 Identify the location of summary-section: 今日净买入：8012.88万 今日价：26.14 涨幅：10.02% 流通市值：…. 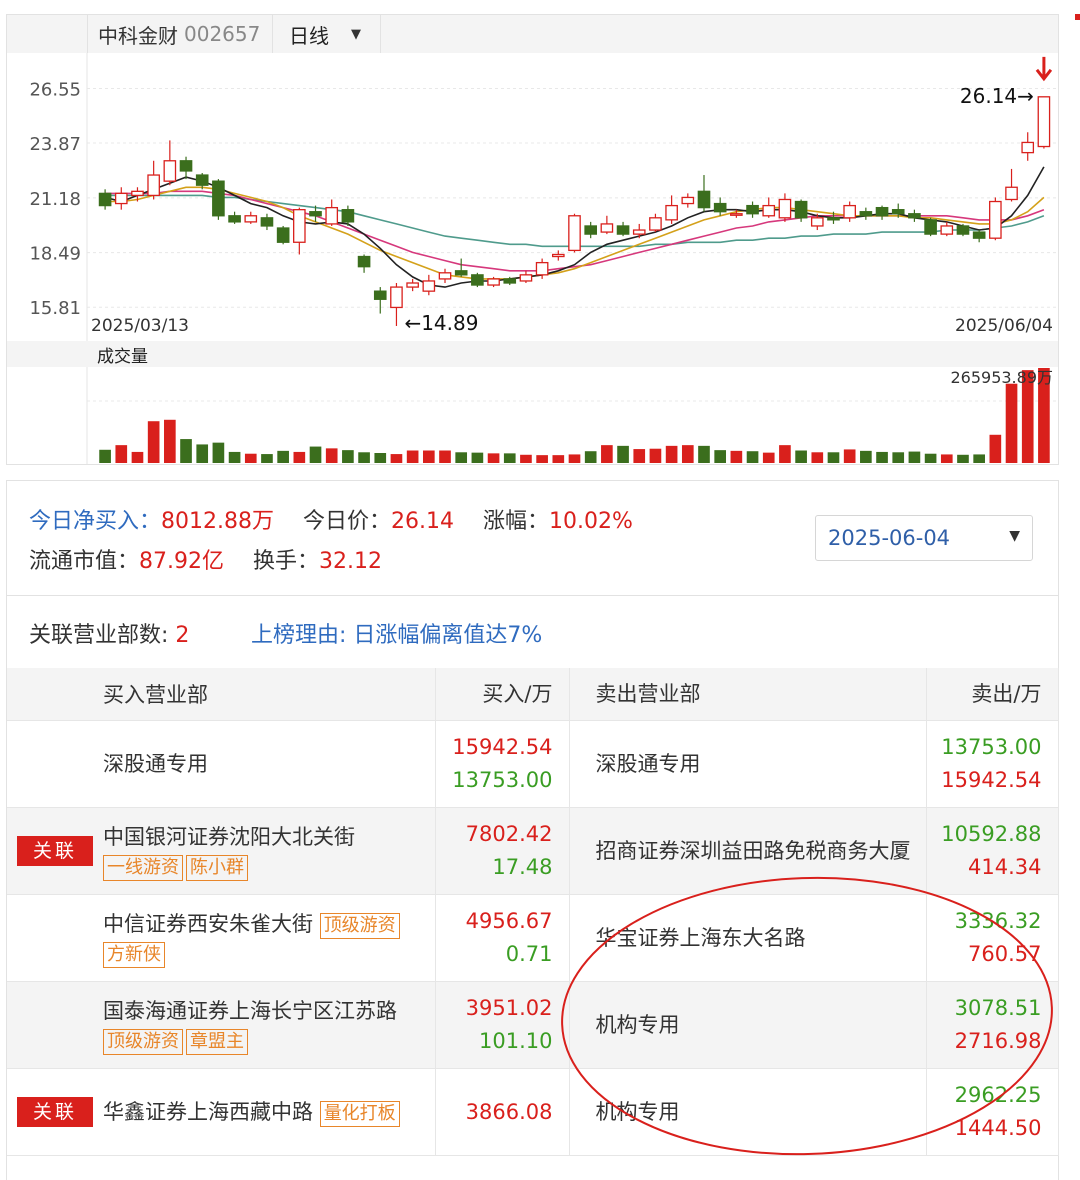
(532, 538).